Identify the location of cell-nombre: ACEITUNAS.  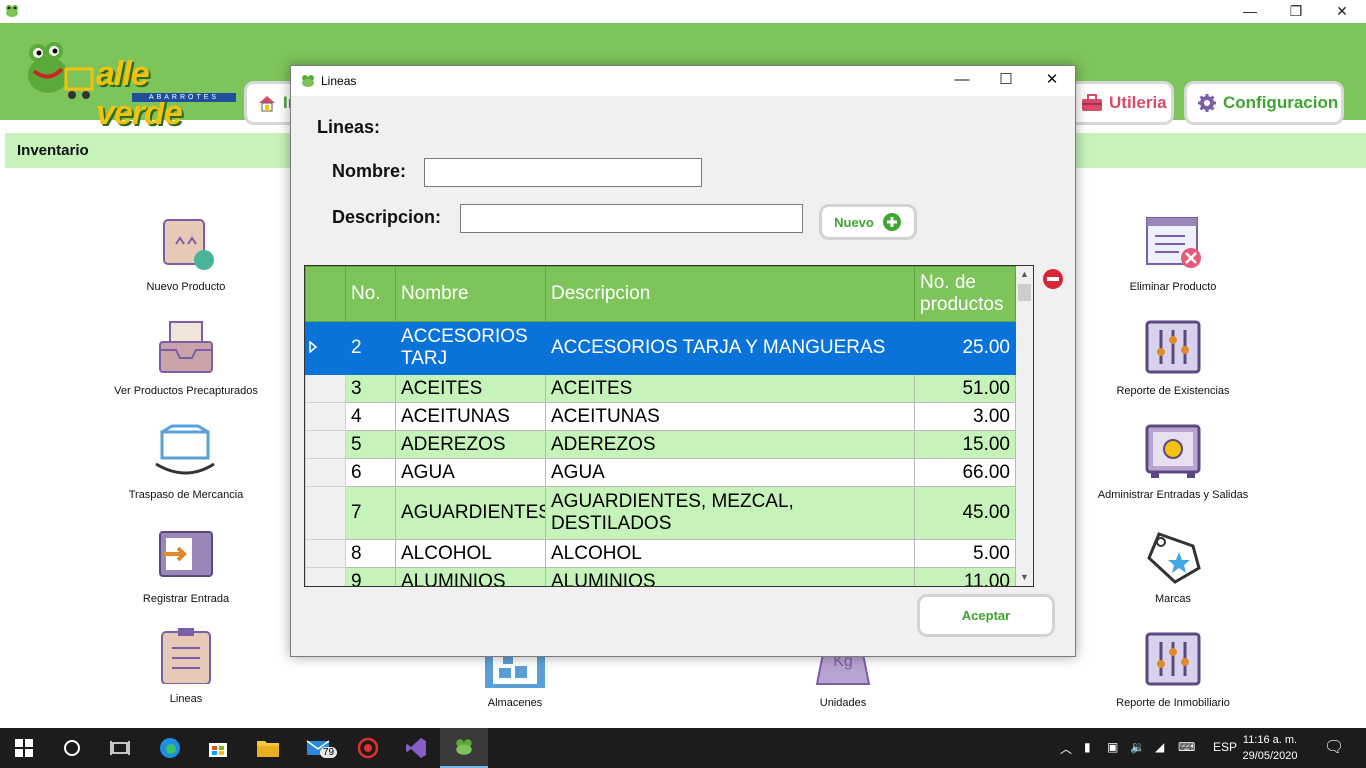
(470, 416).